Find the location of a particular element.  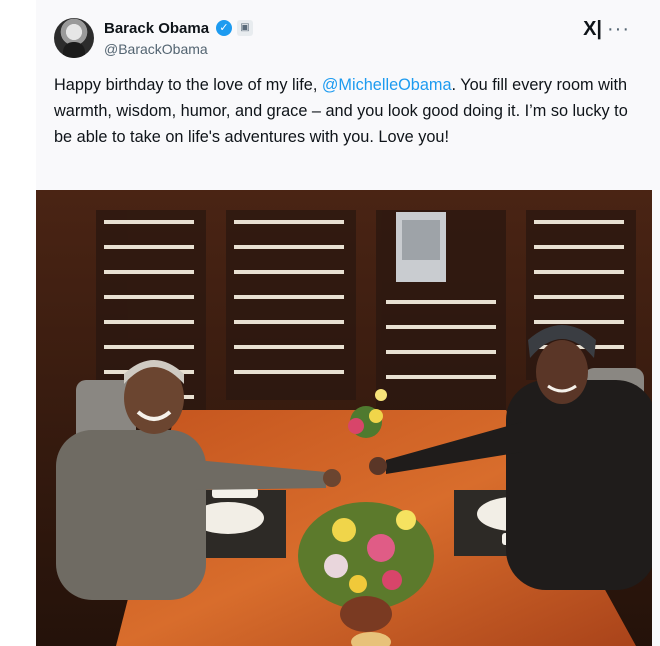

author-handle: @BarackObama is located at coordinates (156, 49).